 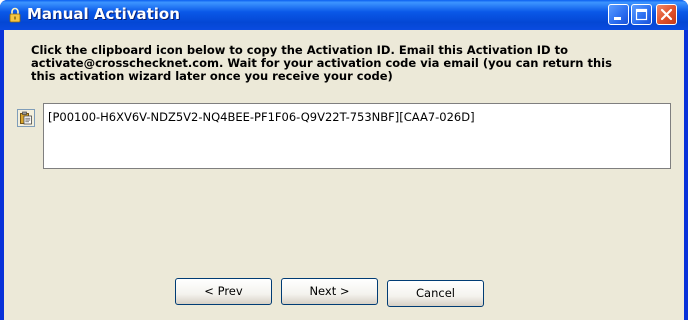 I want to click on close-button, so click(x=666, y=14).